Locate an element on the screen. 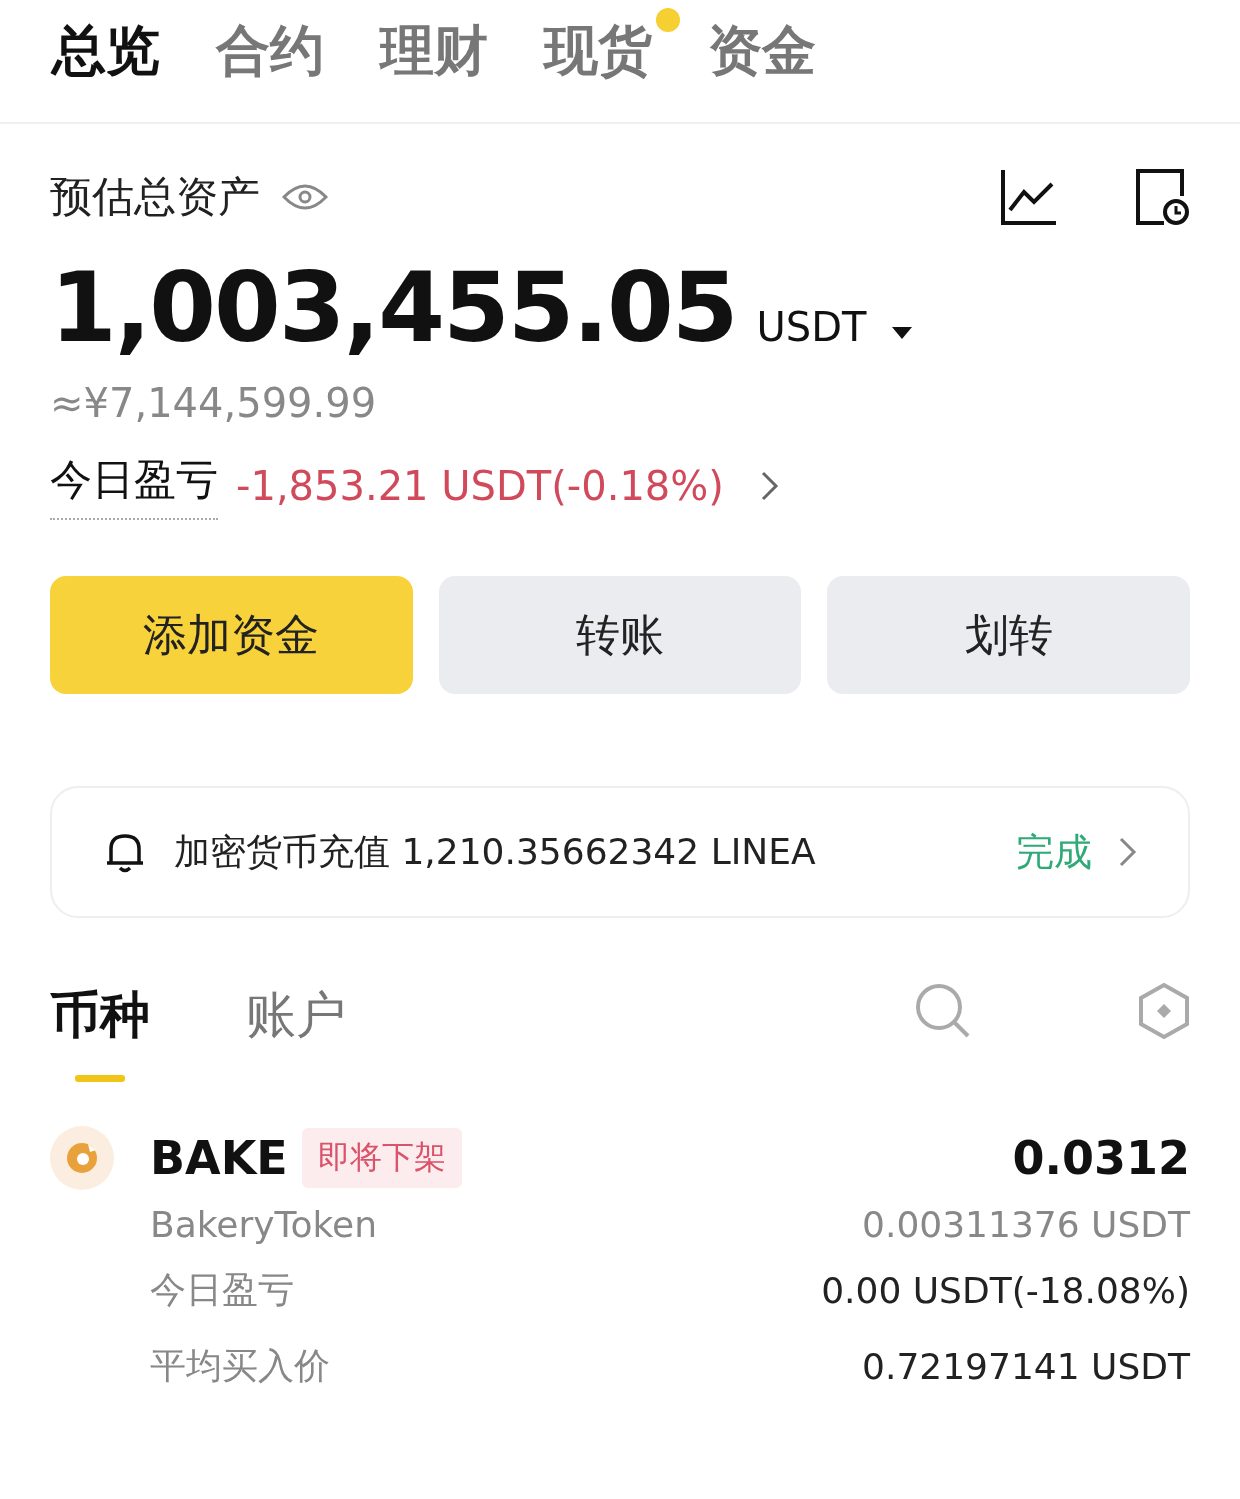  asset-tab: 账户 is located at coordinates (296, 1032).